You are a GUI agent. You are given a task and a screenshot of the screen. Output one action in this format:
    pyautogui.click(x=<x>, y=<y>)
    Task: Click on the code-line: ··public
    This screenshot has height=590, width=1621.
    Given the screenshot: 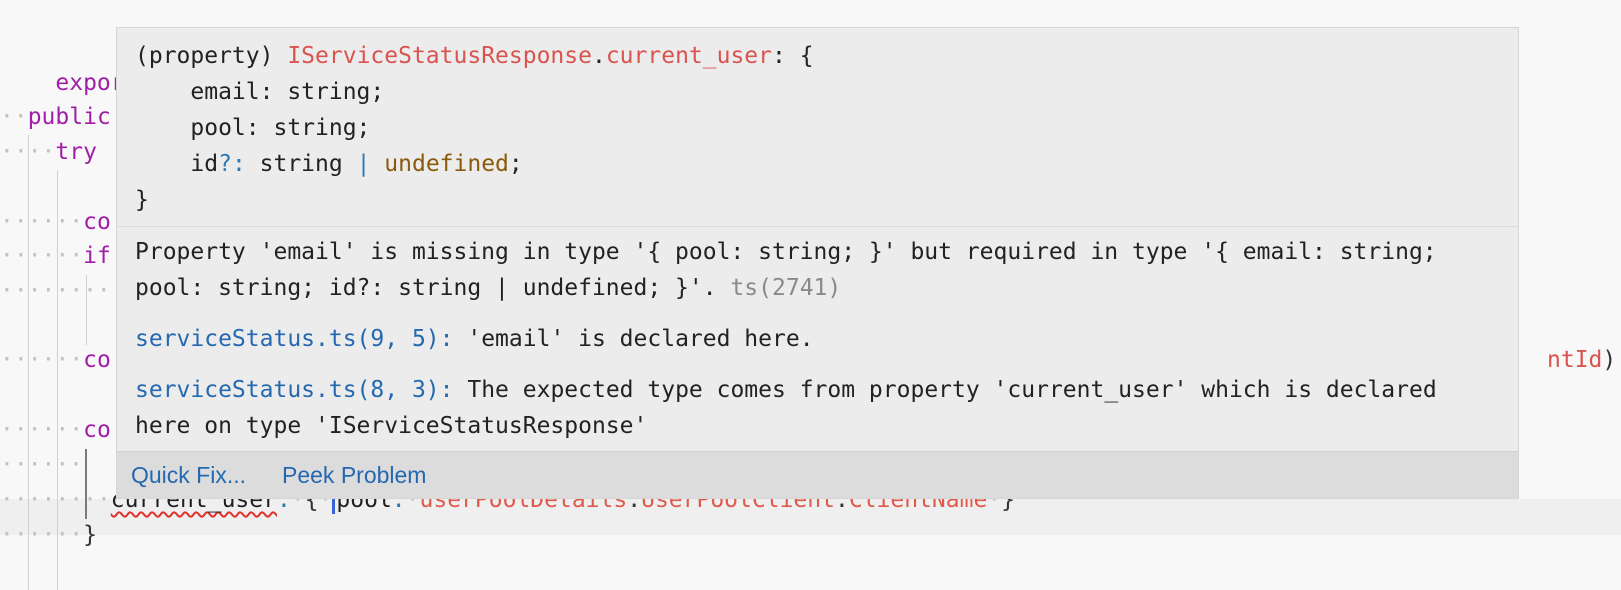 What is the action you would take?
    pyautogui.click(x=55, y=117)
    